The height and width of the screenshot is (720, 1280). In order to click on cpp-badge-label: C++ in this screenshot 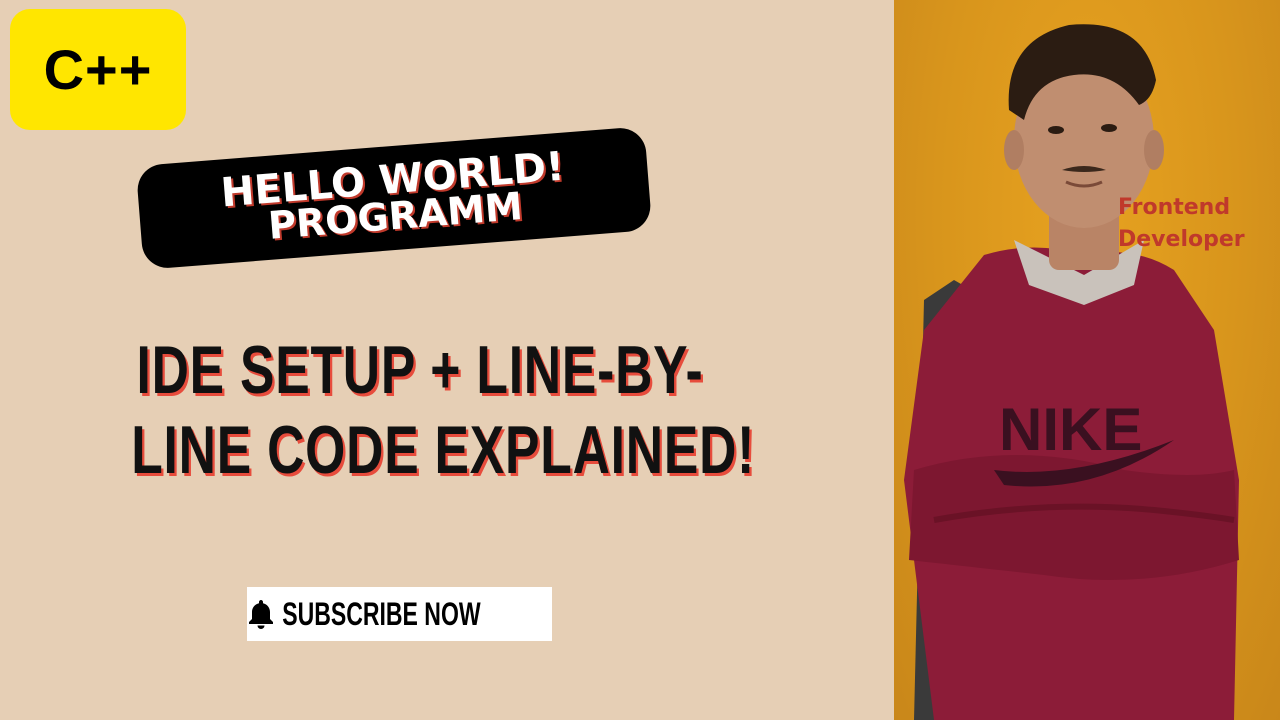, I will do `click(98, 69)`.